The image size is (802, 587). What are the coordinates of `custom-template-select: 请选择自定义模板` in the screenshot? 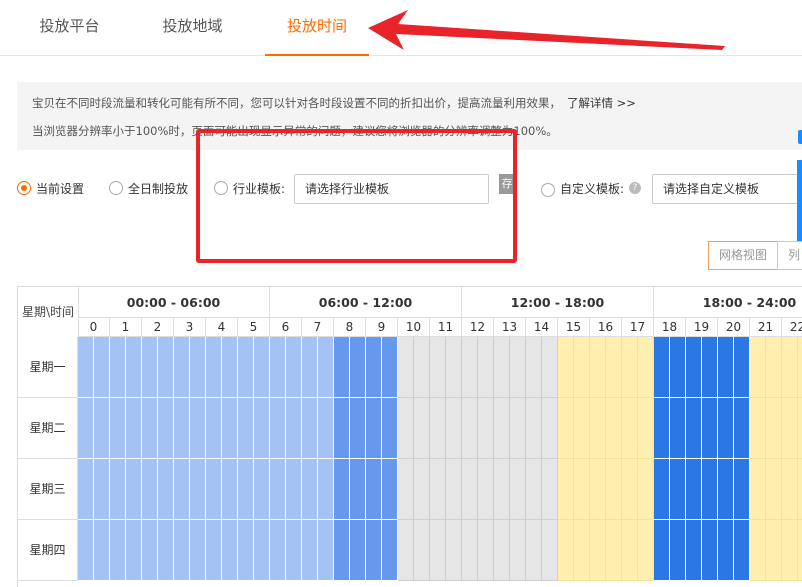 It's located at (727, 189).